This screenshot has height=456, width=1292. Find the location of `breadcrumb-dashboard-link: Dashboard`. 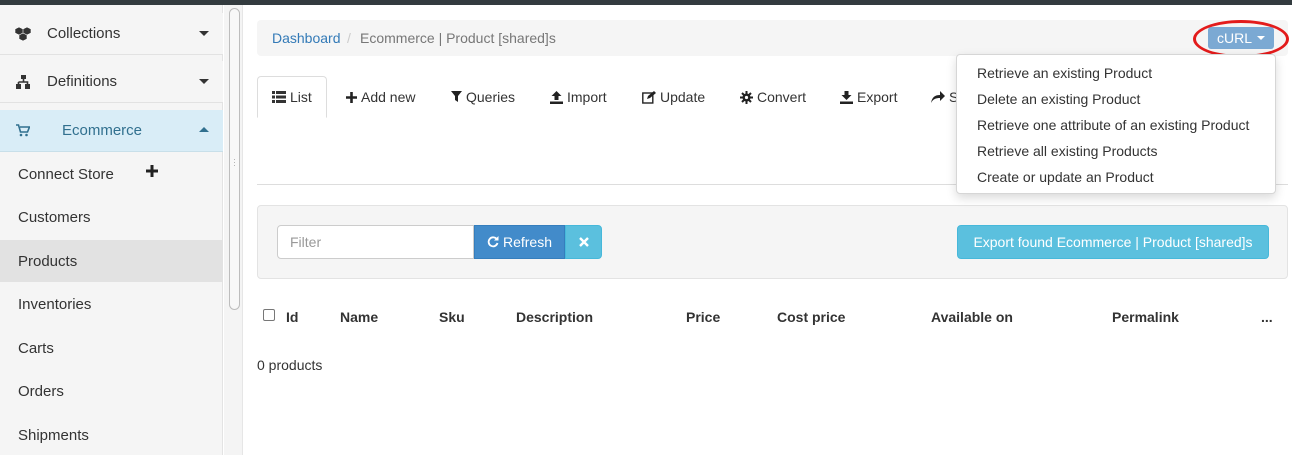

breadcrumb-dashboard-link: Dashboard is located at coordinates (306, 38).